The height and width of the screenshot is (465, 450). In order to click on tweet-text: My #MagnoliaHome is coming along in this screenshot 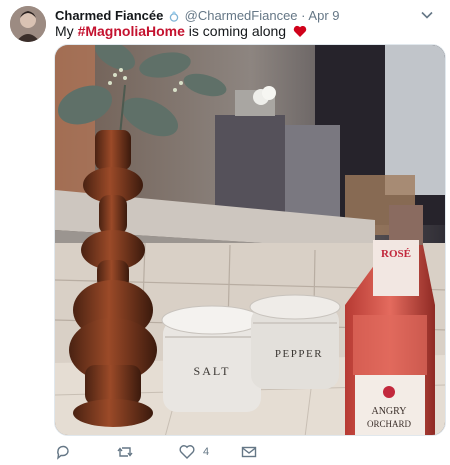, I will do `click(181, 32)`.